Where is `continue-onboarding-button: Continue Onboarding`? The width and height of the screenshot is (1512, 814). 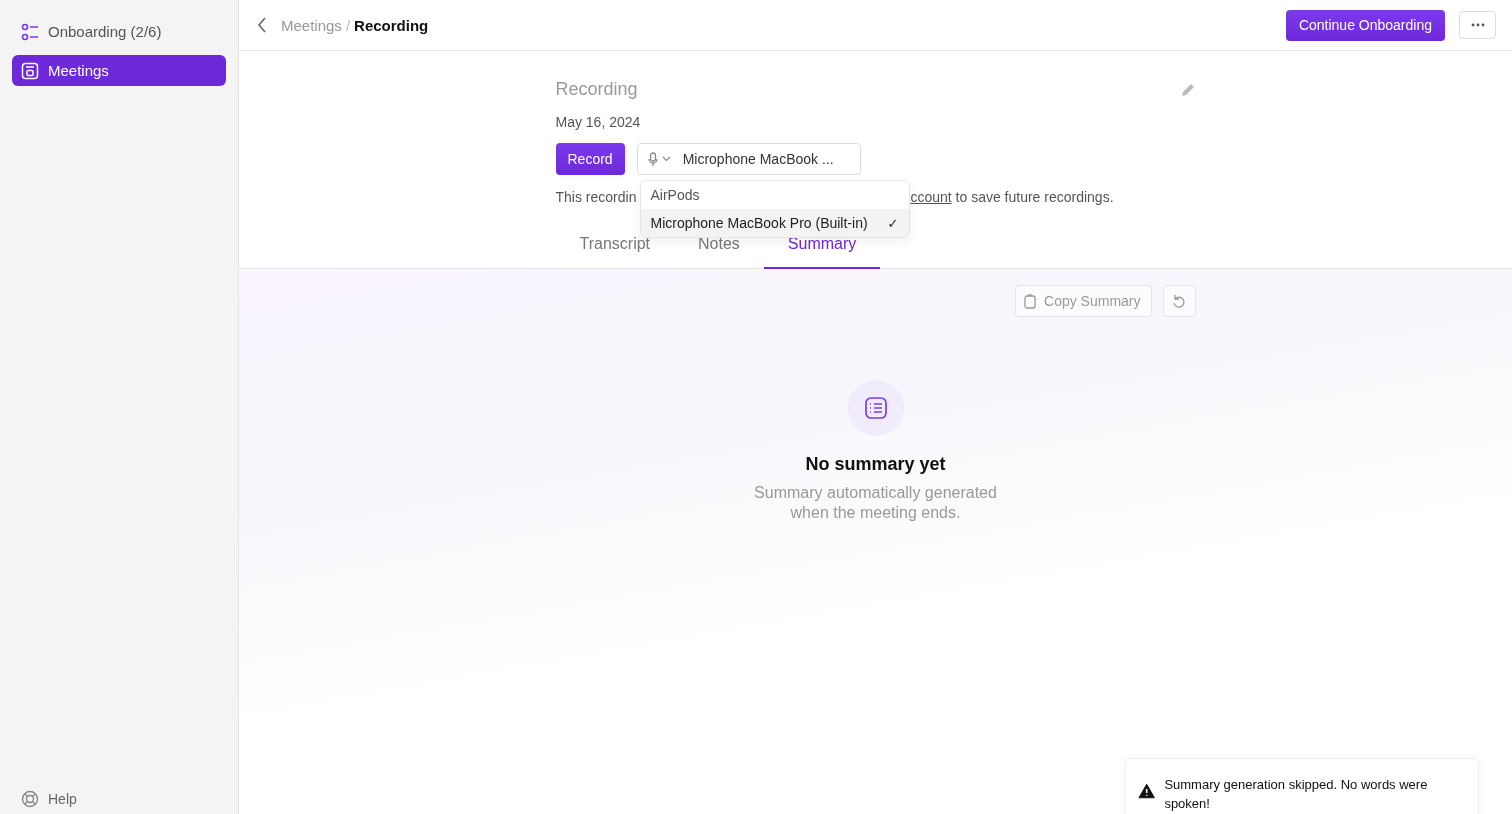 continue-onboarding-button: Continue Onboarding is located at coordinates (1365, 25).